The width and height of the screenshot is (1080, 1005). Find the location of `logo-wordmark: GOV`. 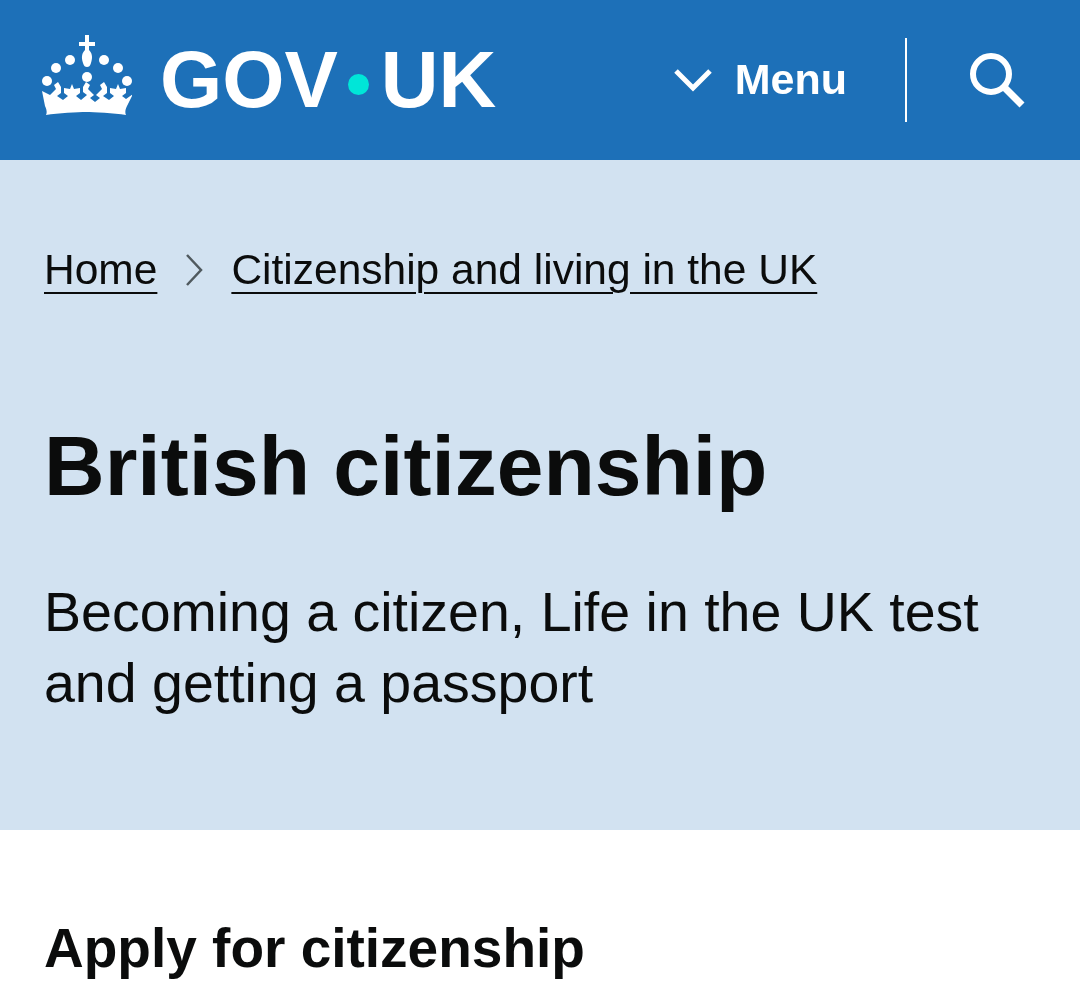

logo-wordmark: GOV is located at coordinates (249, 80).